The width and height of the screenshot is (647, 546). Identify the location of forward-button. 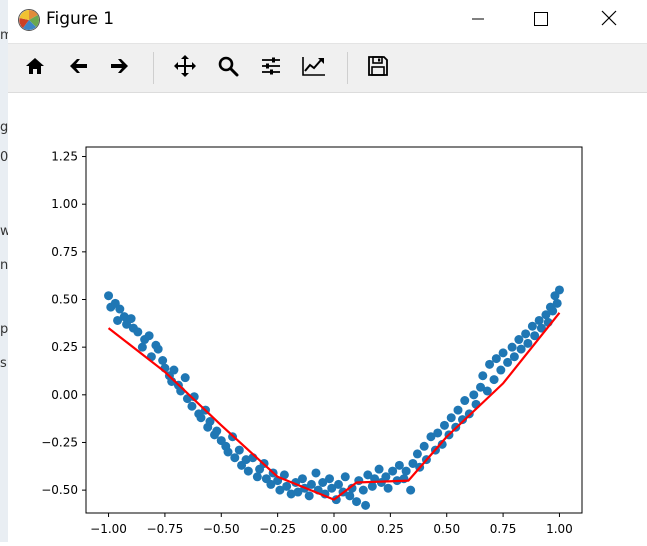
(120, 68).